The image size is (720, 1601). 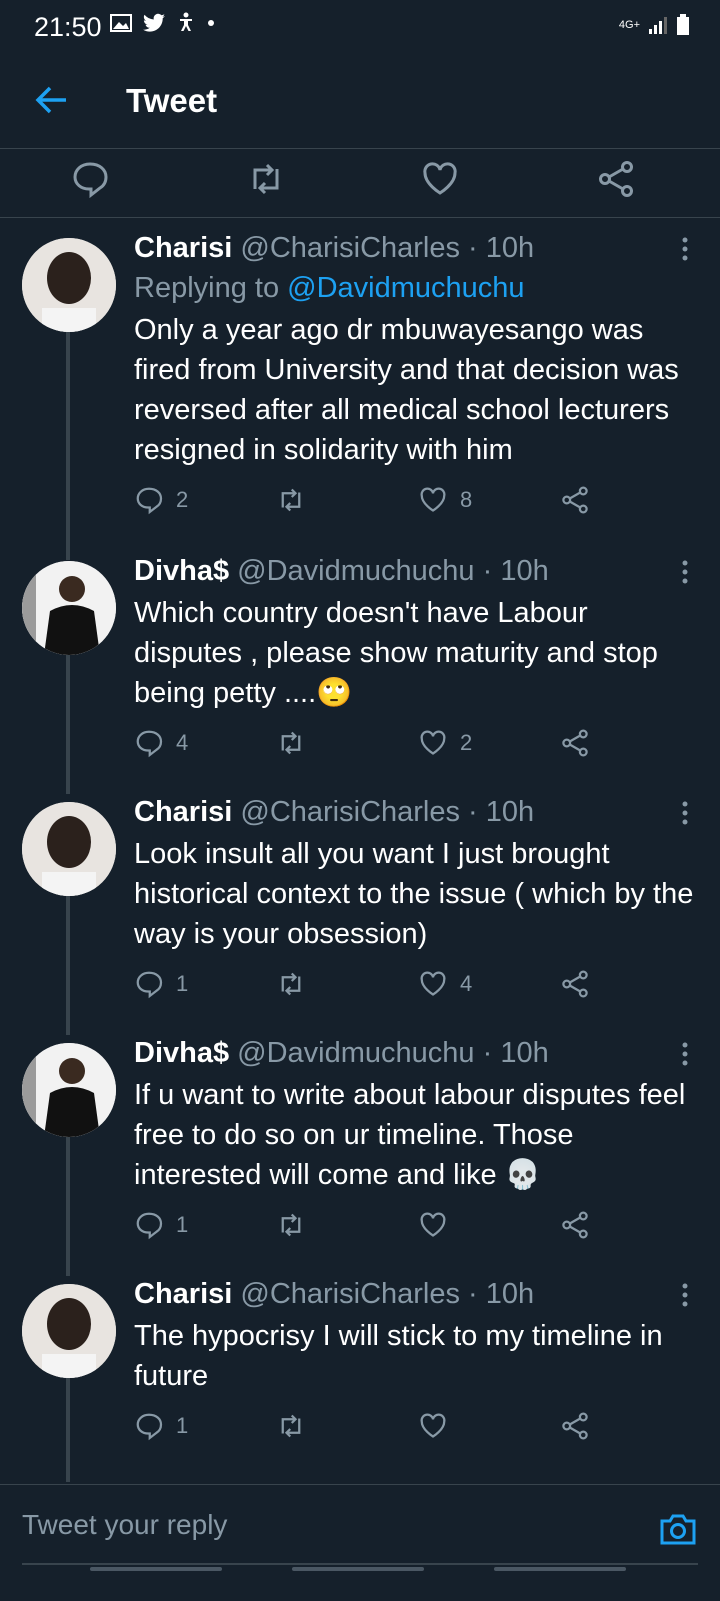 What do you see at coordinates (50, 100) in the screenshot?
I see `arrow-left-icon` at bounding box center [50, 100].